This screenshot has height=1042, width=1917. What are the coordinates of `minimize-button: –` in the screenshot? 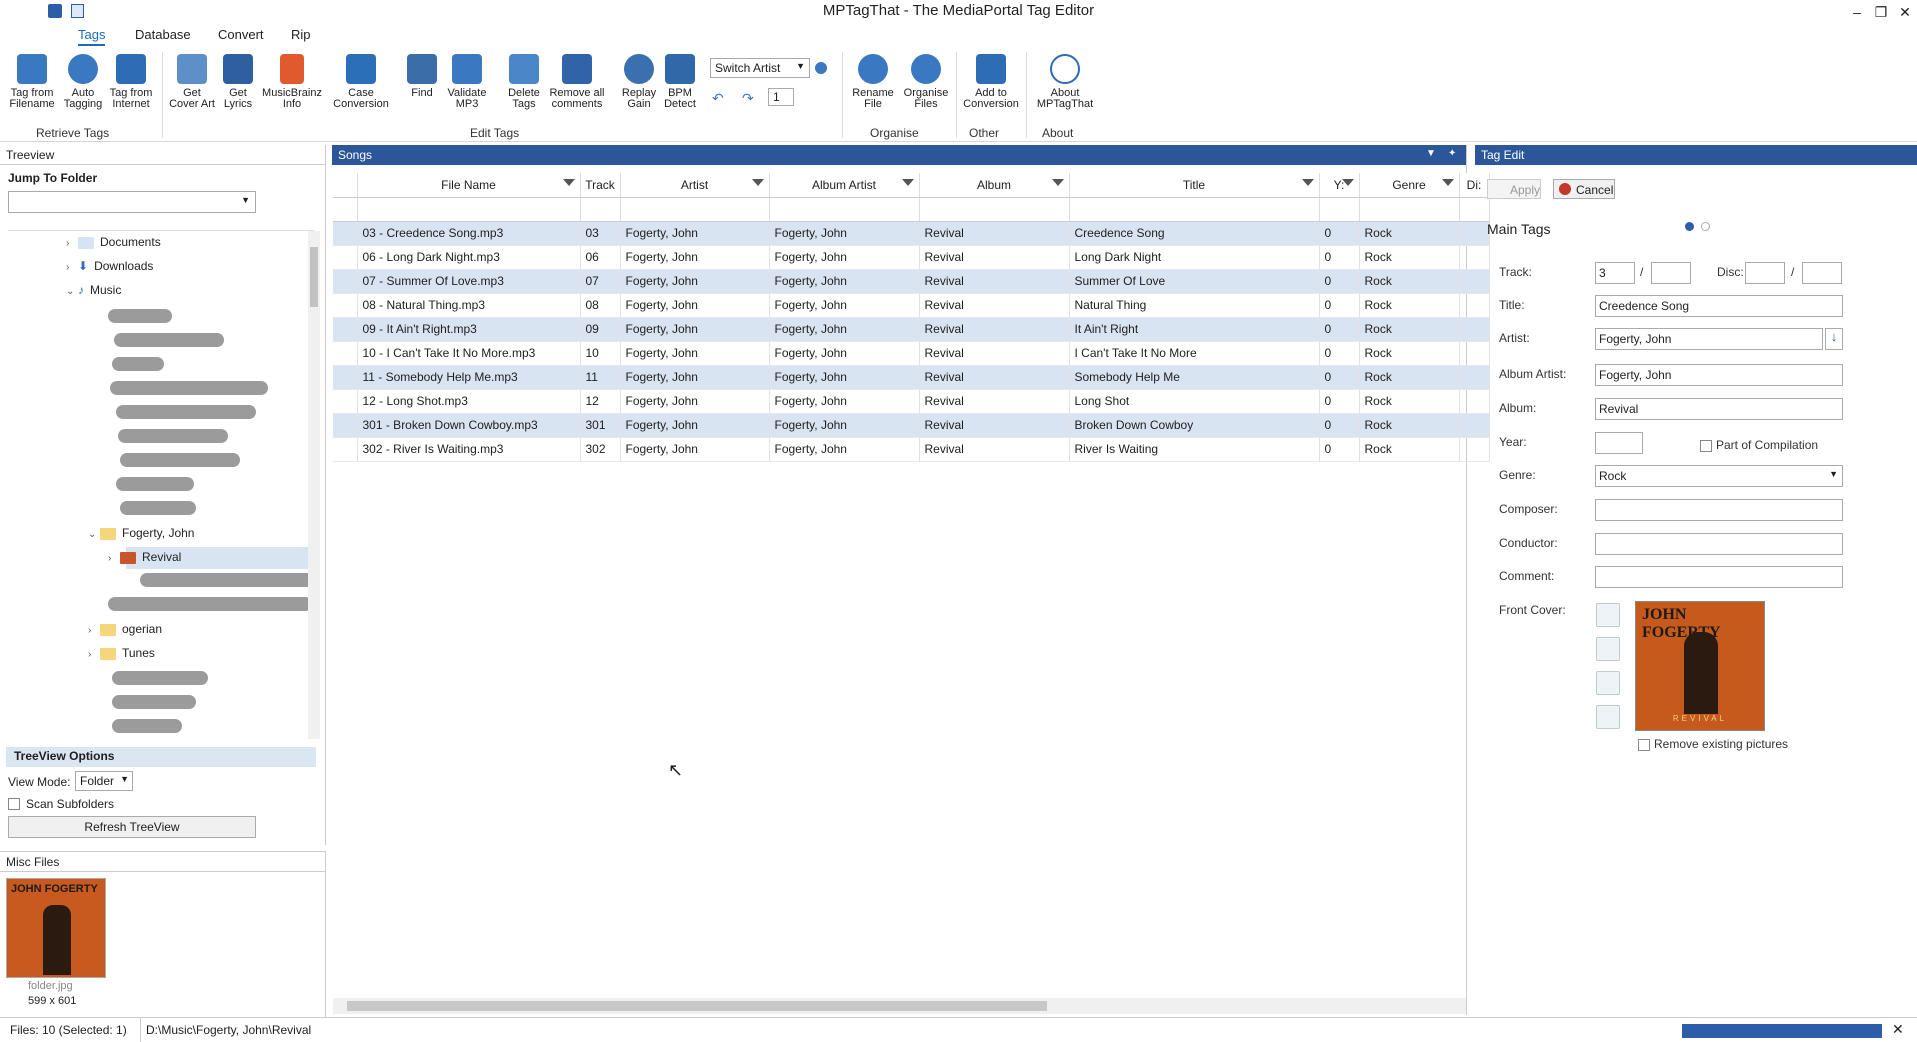 It's located at (1857, 12).